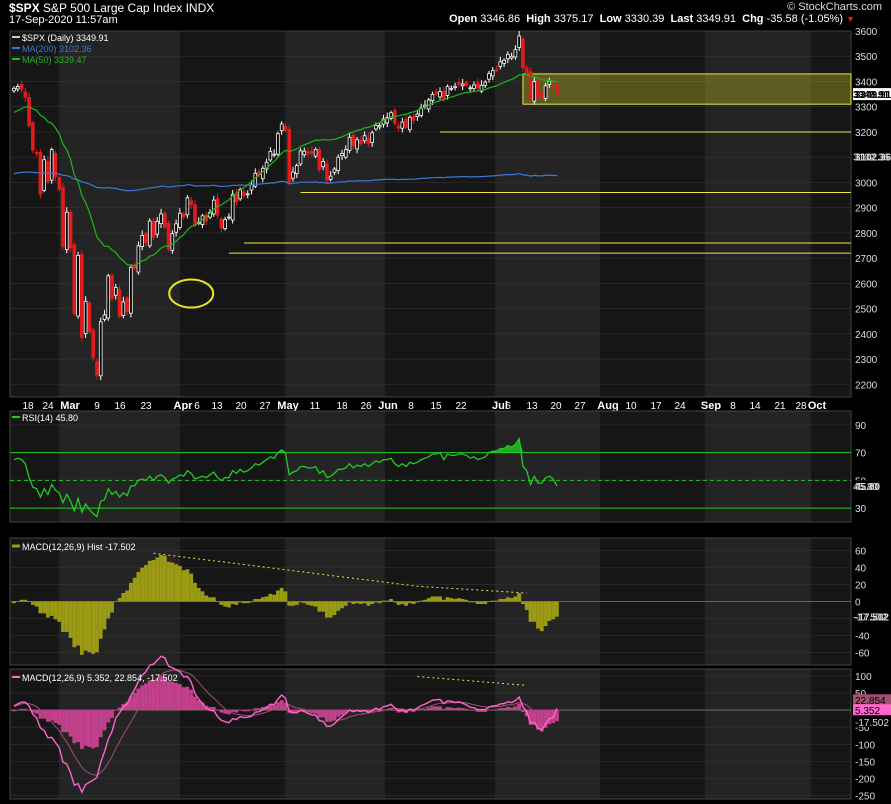 The image size is (891, 804). Describe the element at coordinates (866, 360) in the screenshot. I see `price-tick-label: 2300` at that location.